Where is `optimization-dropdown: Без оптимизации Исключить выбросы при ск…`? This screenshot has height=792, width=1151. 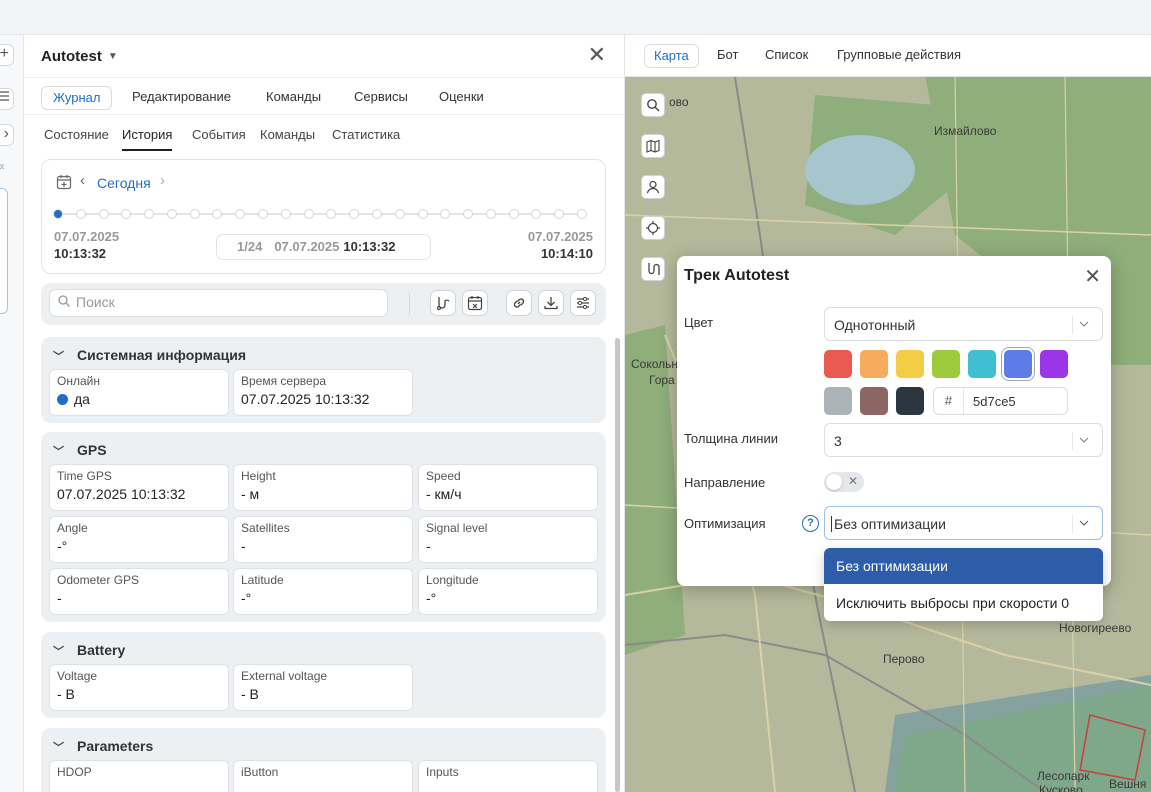
optimization-dropdown: Без оптимизации Исключить выбросы при ск… is located at coordinates (963, 584).